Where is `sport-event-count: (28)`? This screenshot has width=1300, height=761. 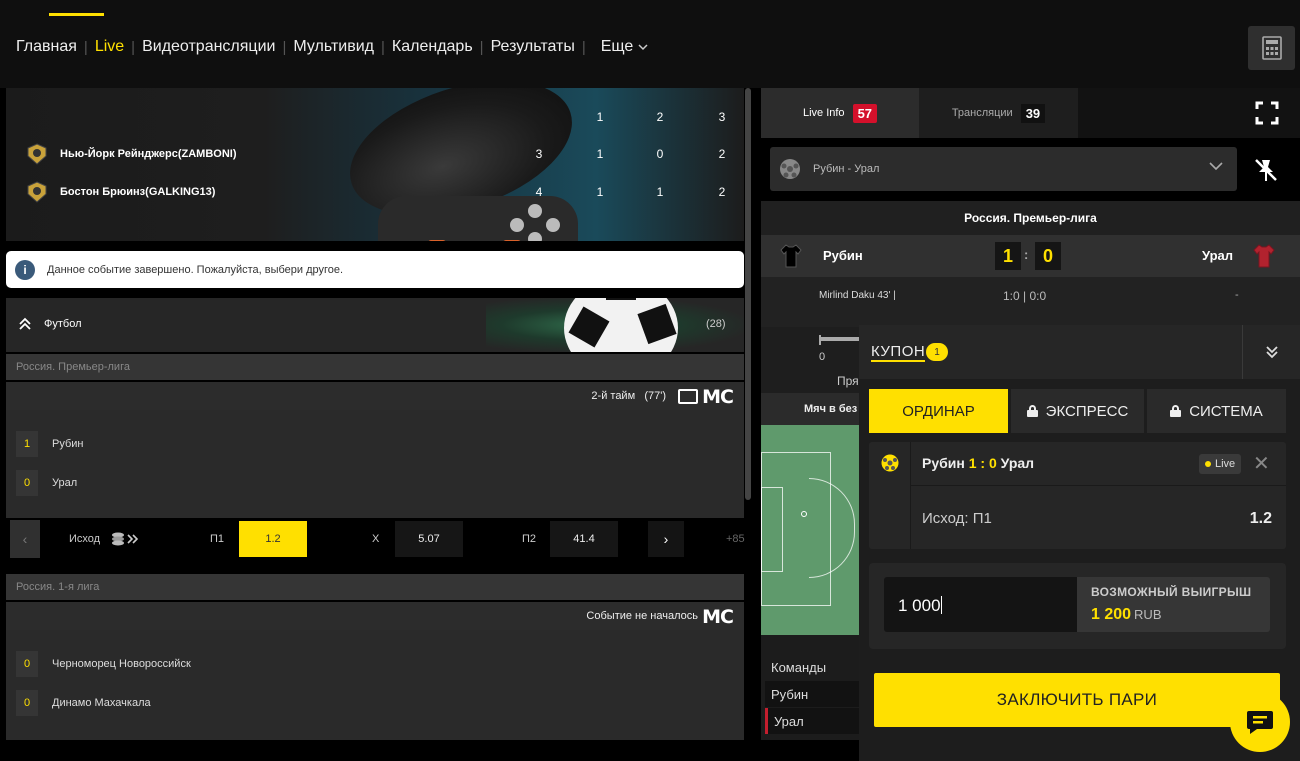
sport-event-count: (28) is located at coordinates (716, 324).